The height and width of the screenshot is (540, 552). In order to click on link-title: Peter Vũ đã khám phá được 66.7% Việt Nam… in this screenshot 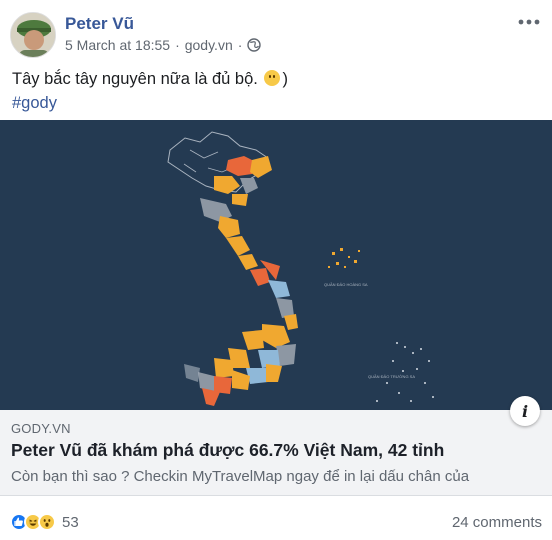, I will do `click(227, 450)`.